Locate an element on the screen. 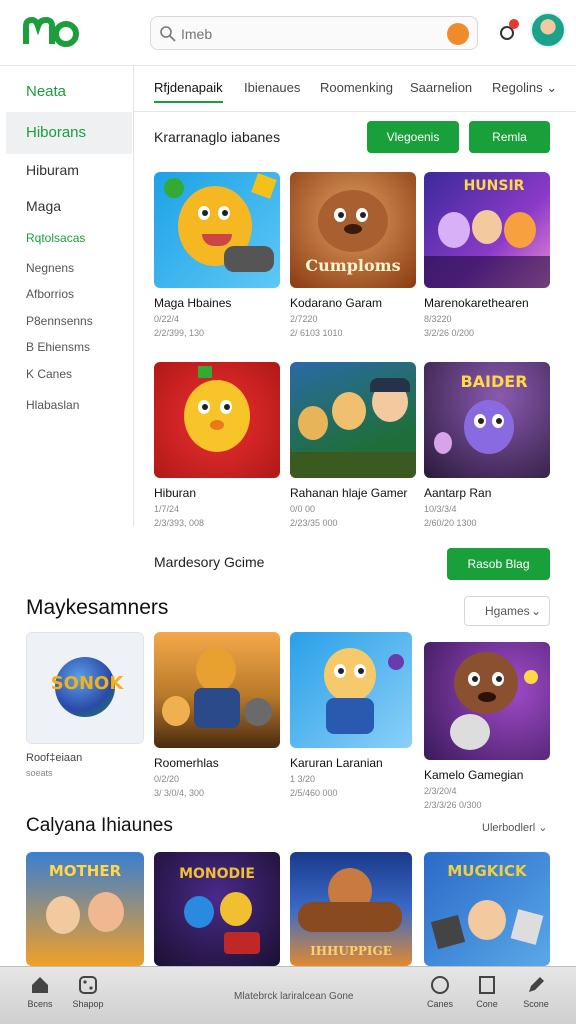  game-meta: 3/2/26 0/200 is located at coordinates (449, 333).